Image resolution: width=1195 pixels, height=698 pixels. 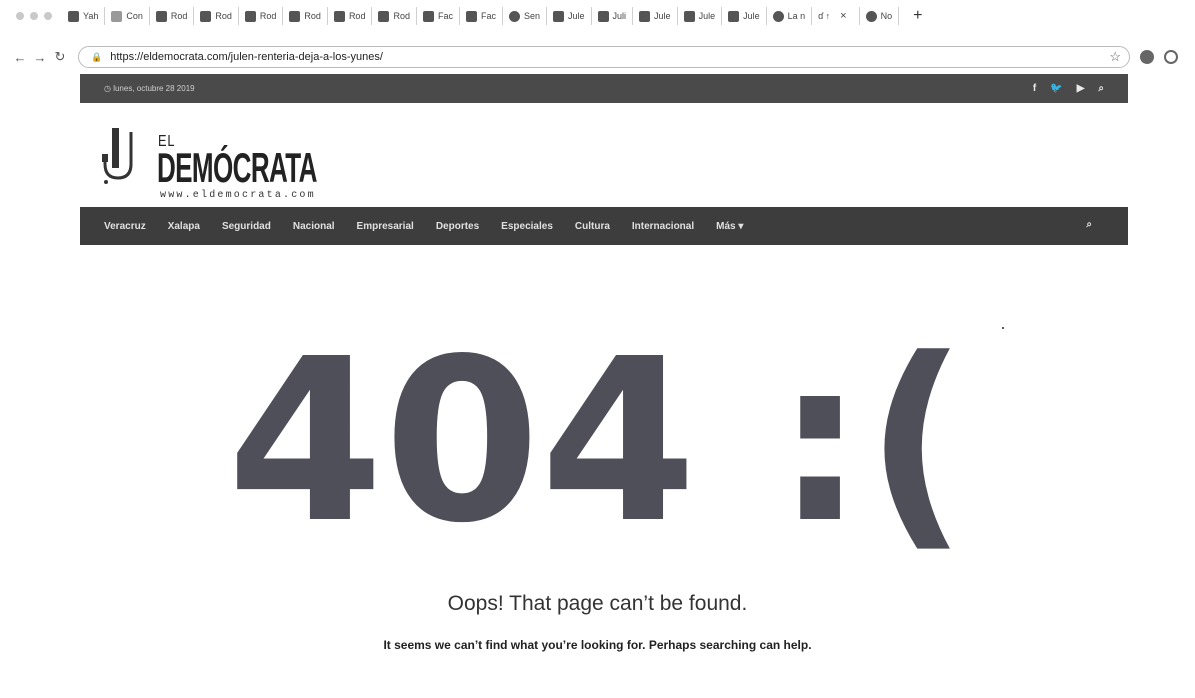 What do you see at coordinates (619, 16) in the screenshot?
I see `tab-label: Juli` at bounding box center [619, 16].